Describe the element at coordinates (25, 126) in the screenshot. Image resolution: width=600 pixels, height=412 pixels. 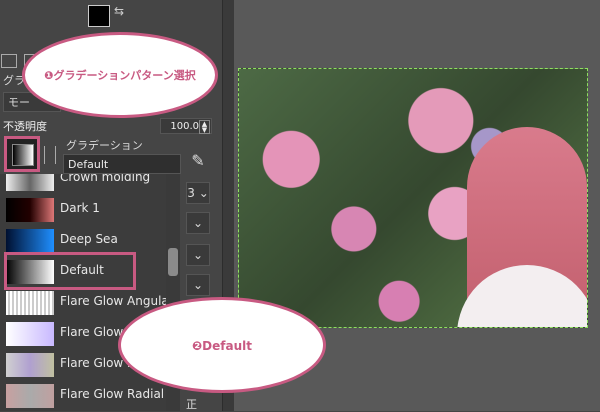
I see `opacity-label: 不透明度` at that location.